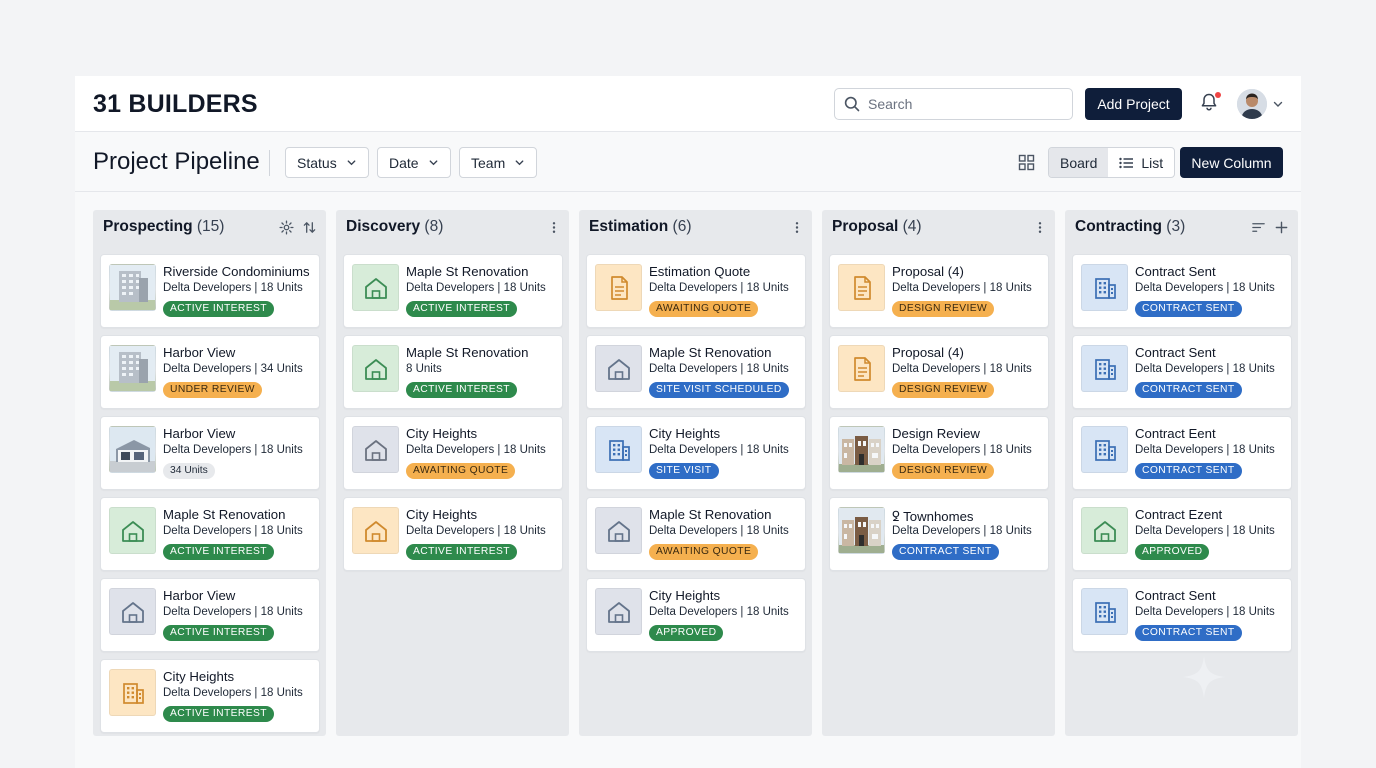  Describe the element at coordinates (1258, 227) in the screenshot. I see `filter-lines-icon` at that location.